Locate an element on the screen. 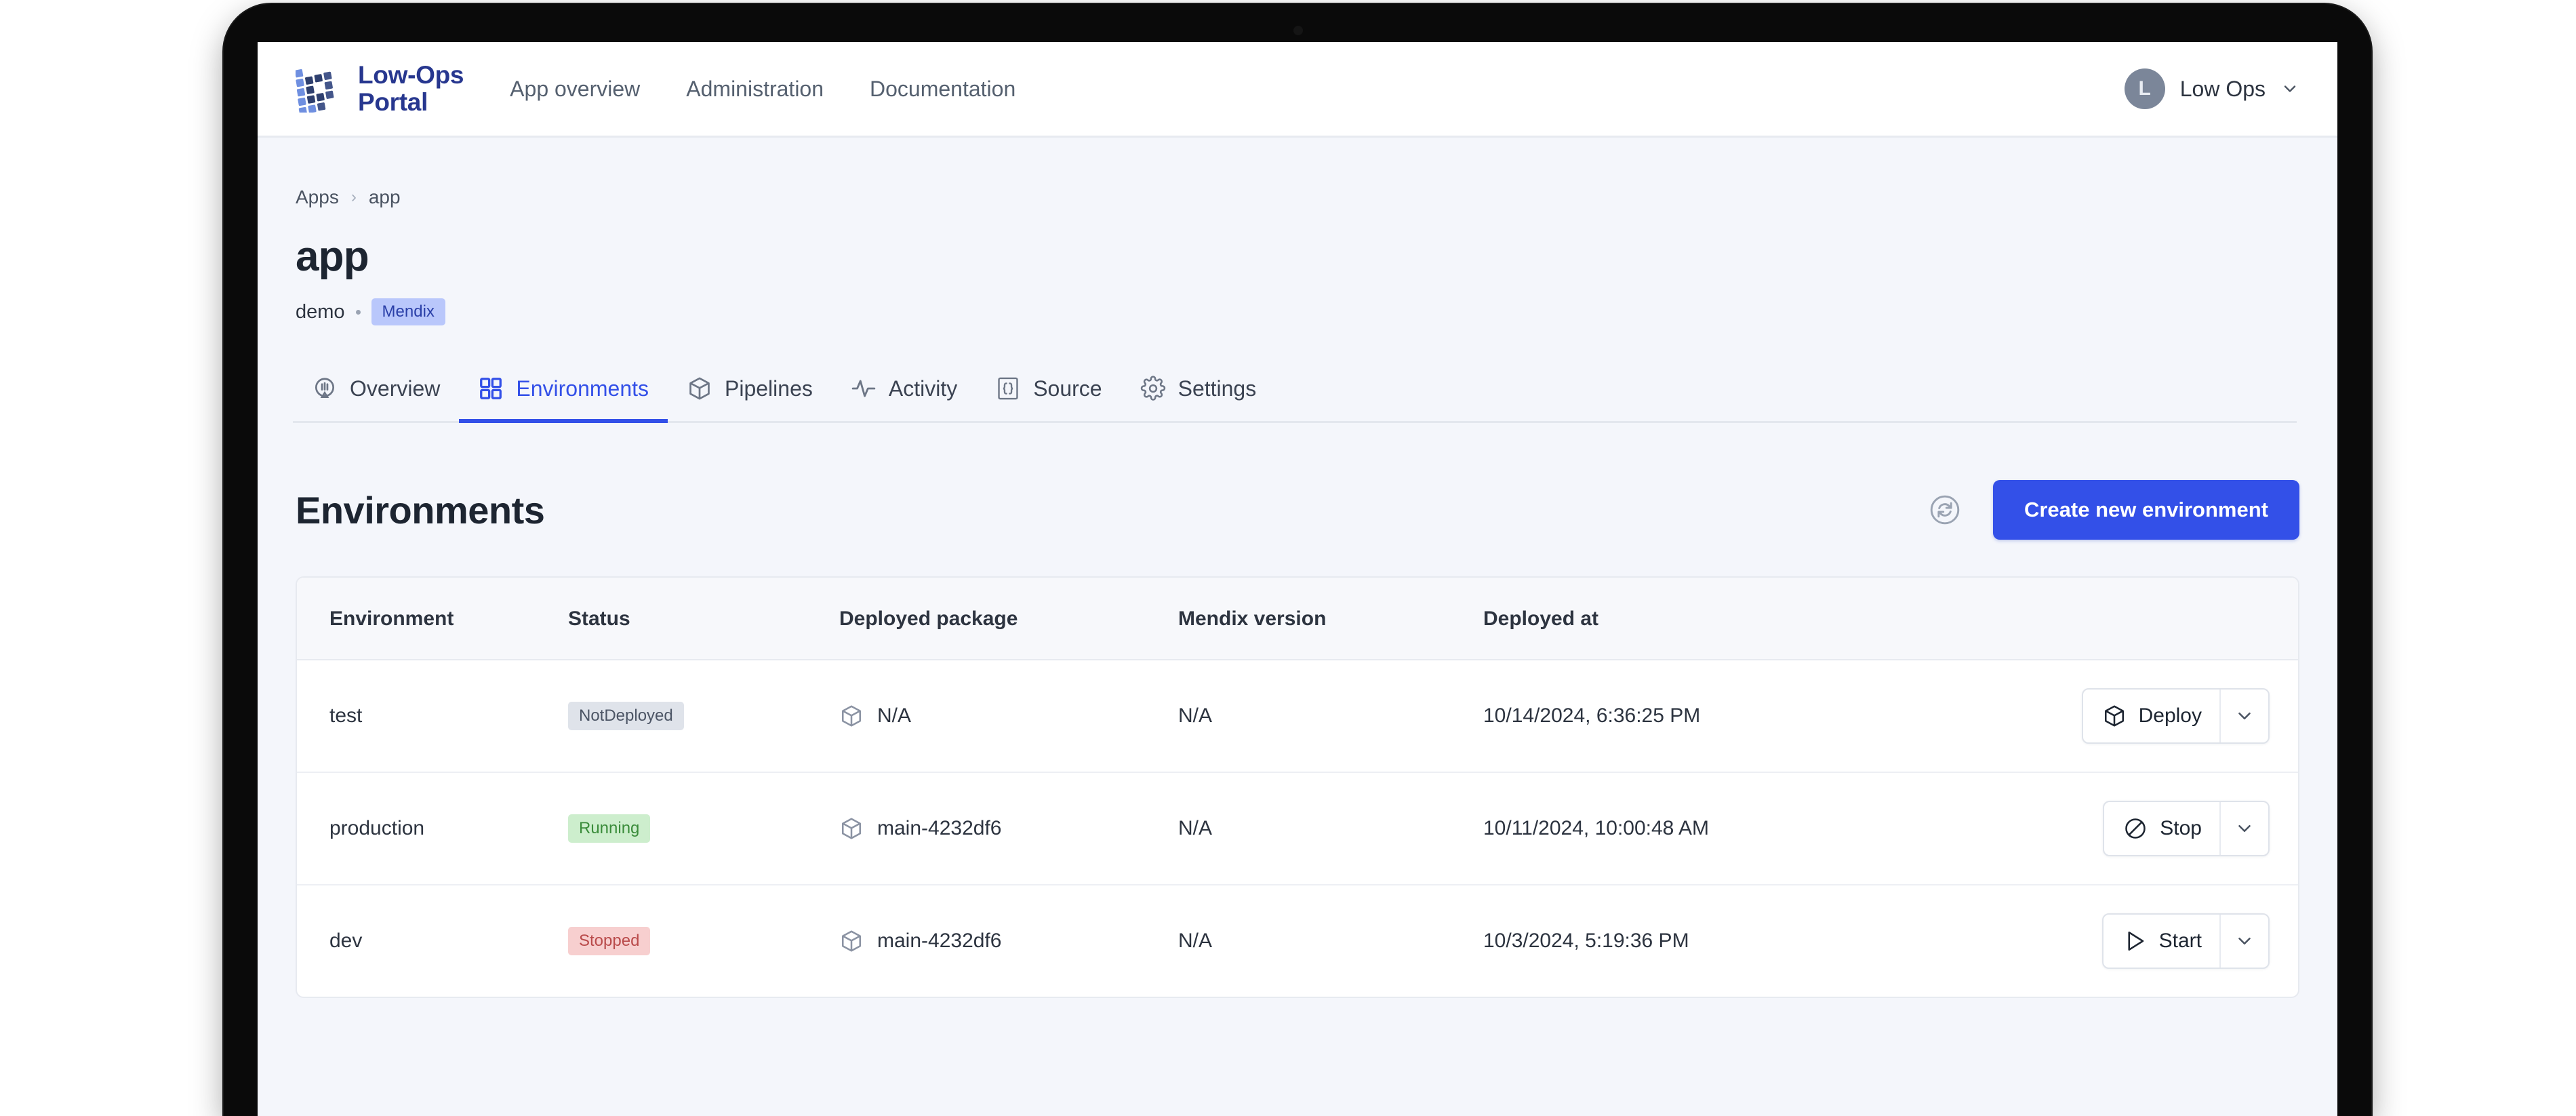 The height and width of the screenshot is (1116, 2576). nav-link-administration: Administration is located at coordinates (755, 89).